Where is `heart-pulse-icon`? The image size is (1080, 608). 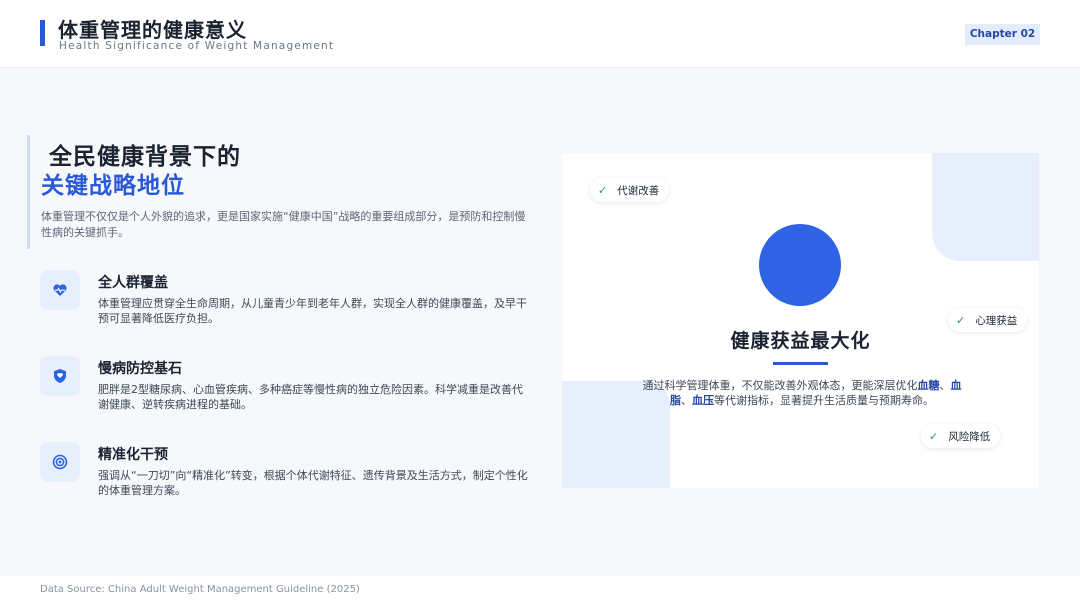 heart-pulse-icon is located at coordinates (60, 290).